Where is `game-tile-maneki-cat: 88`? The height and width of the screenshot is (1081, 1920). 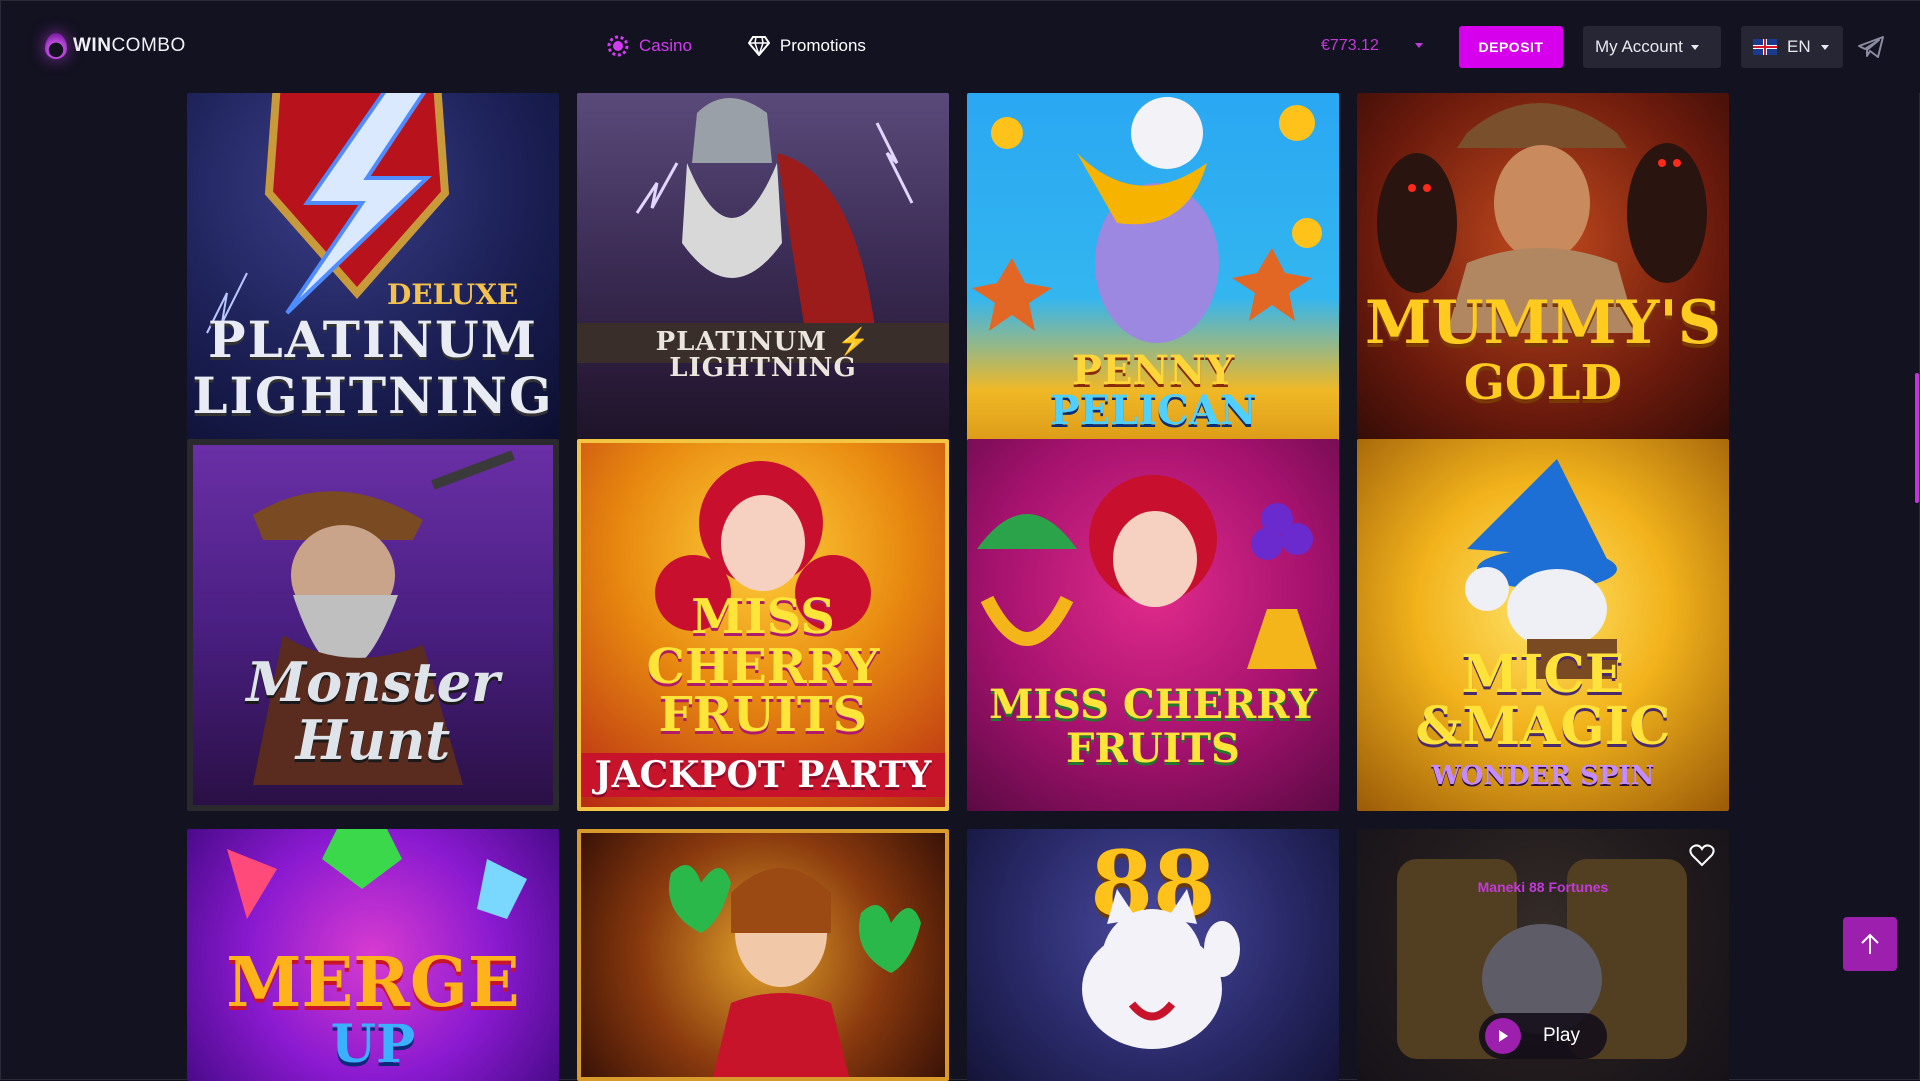 game-tile-maneki-cat: 88 is located at coordinates (1153, 955).